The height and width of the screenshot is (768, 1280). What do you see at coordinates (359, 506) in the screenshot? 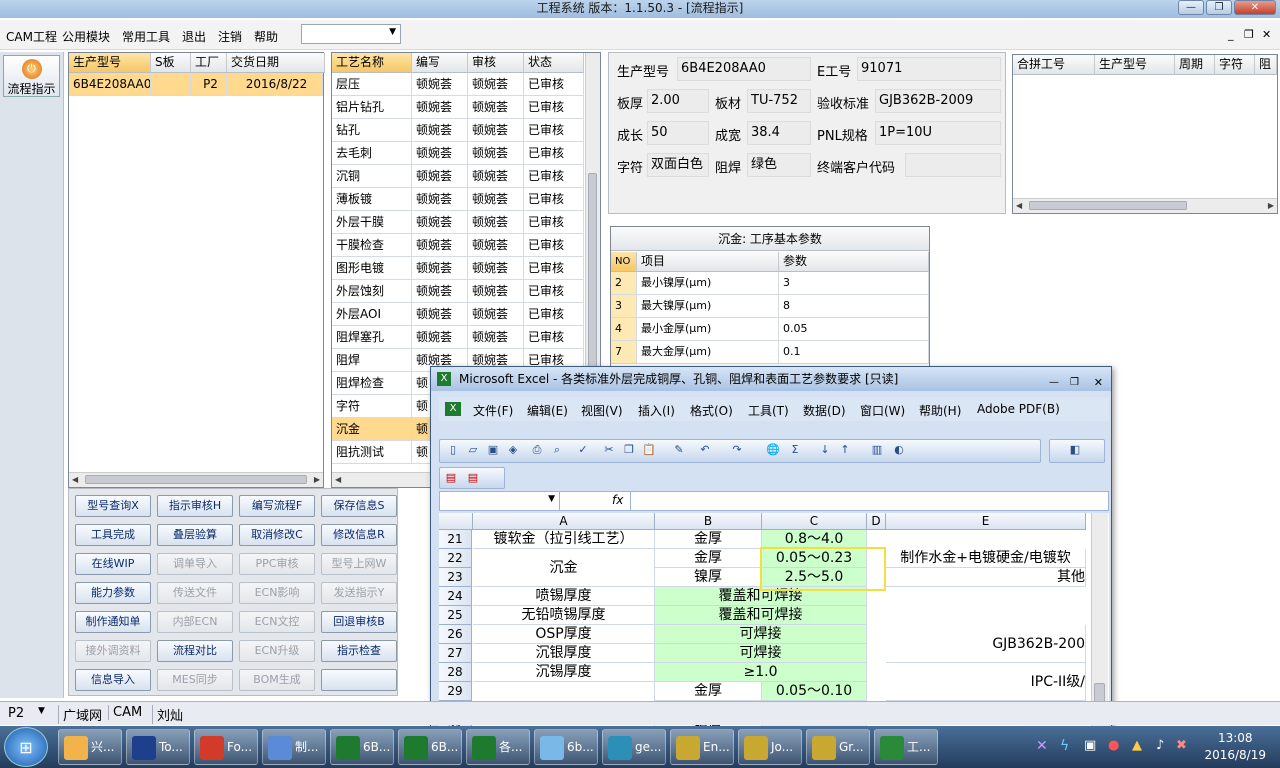
I see `action-button-0-3: 保存信息S` at bounding box center [359, 506].